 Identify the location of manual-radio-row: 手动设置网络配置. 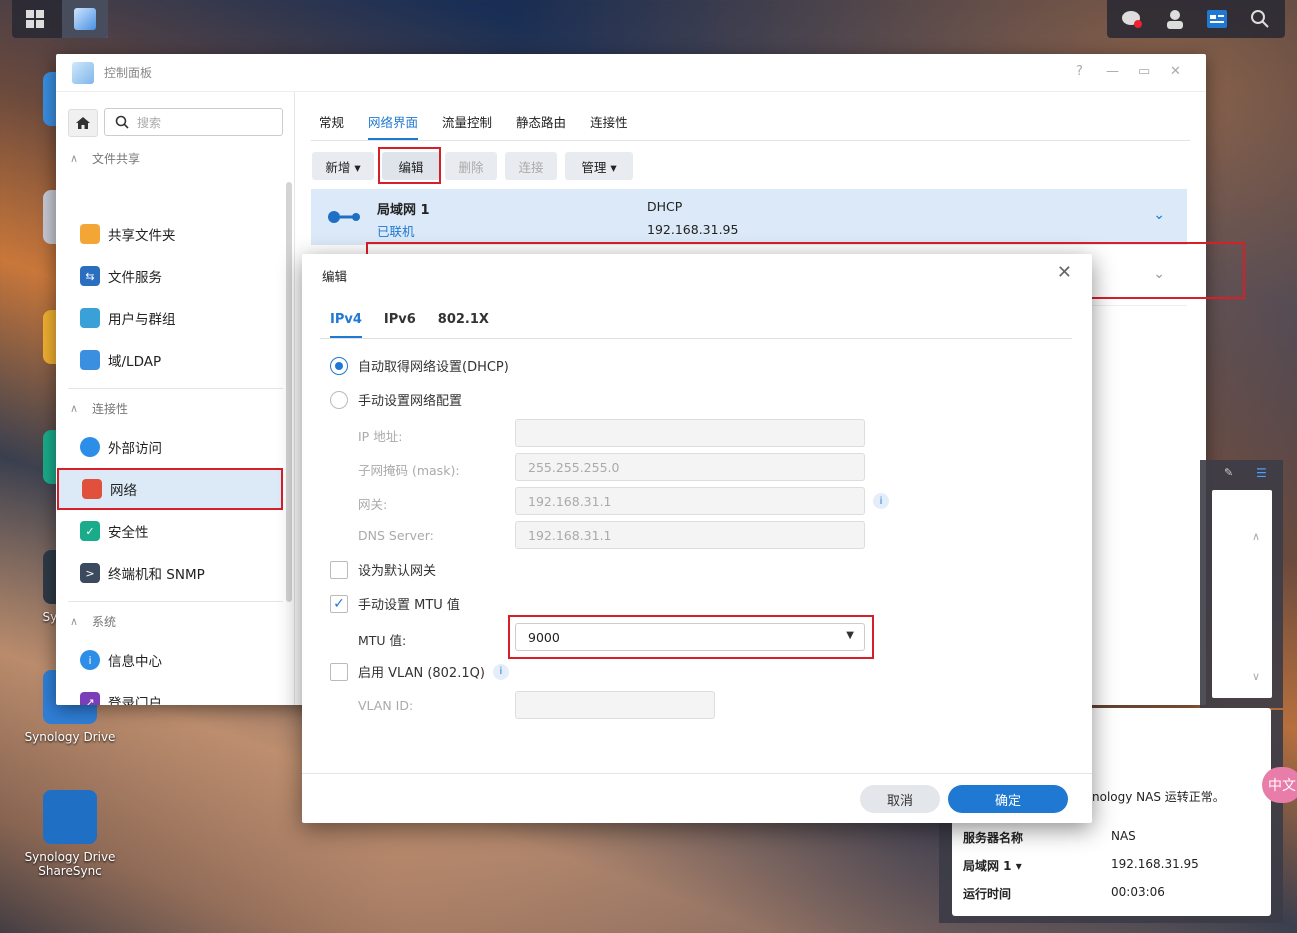
(396, 399).